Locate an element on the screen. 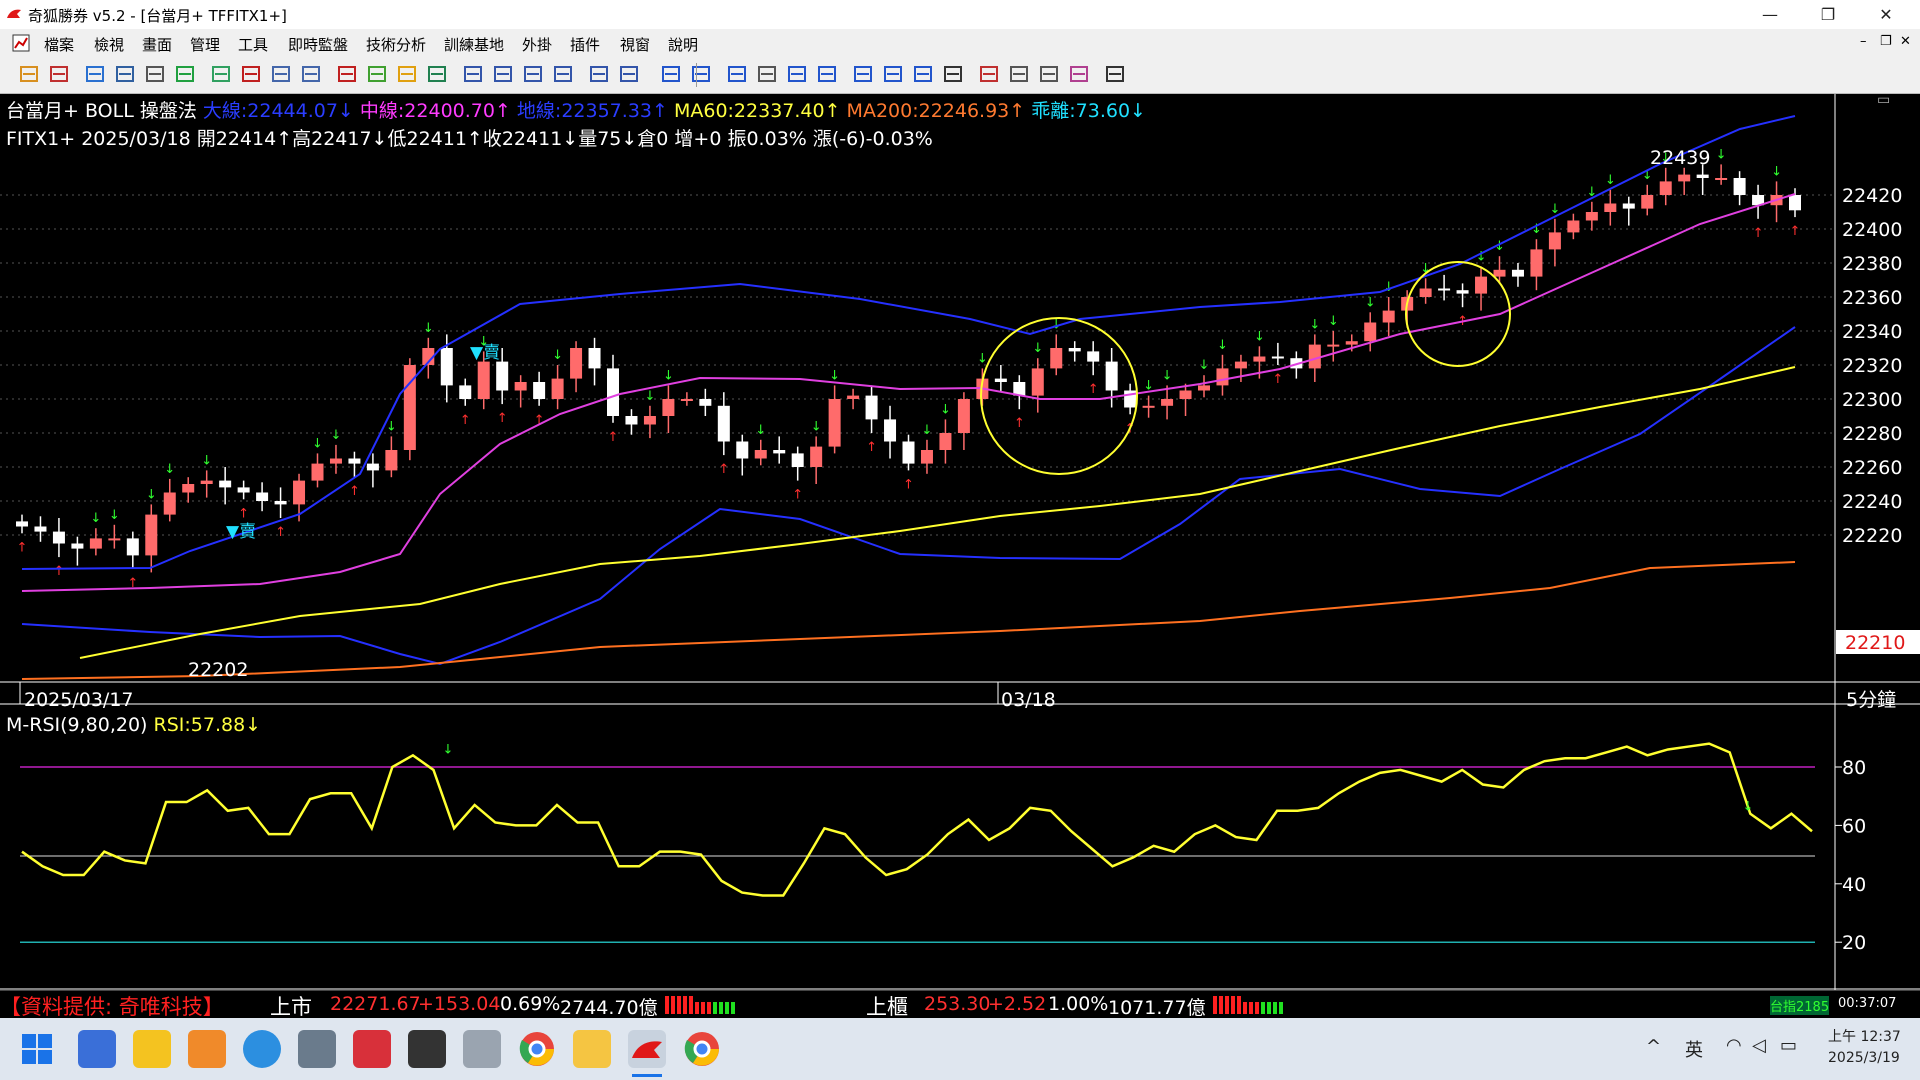  menu-9: 外掛 is located at coordinates (537, 44).